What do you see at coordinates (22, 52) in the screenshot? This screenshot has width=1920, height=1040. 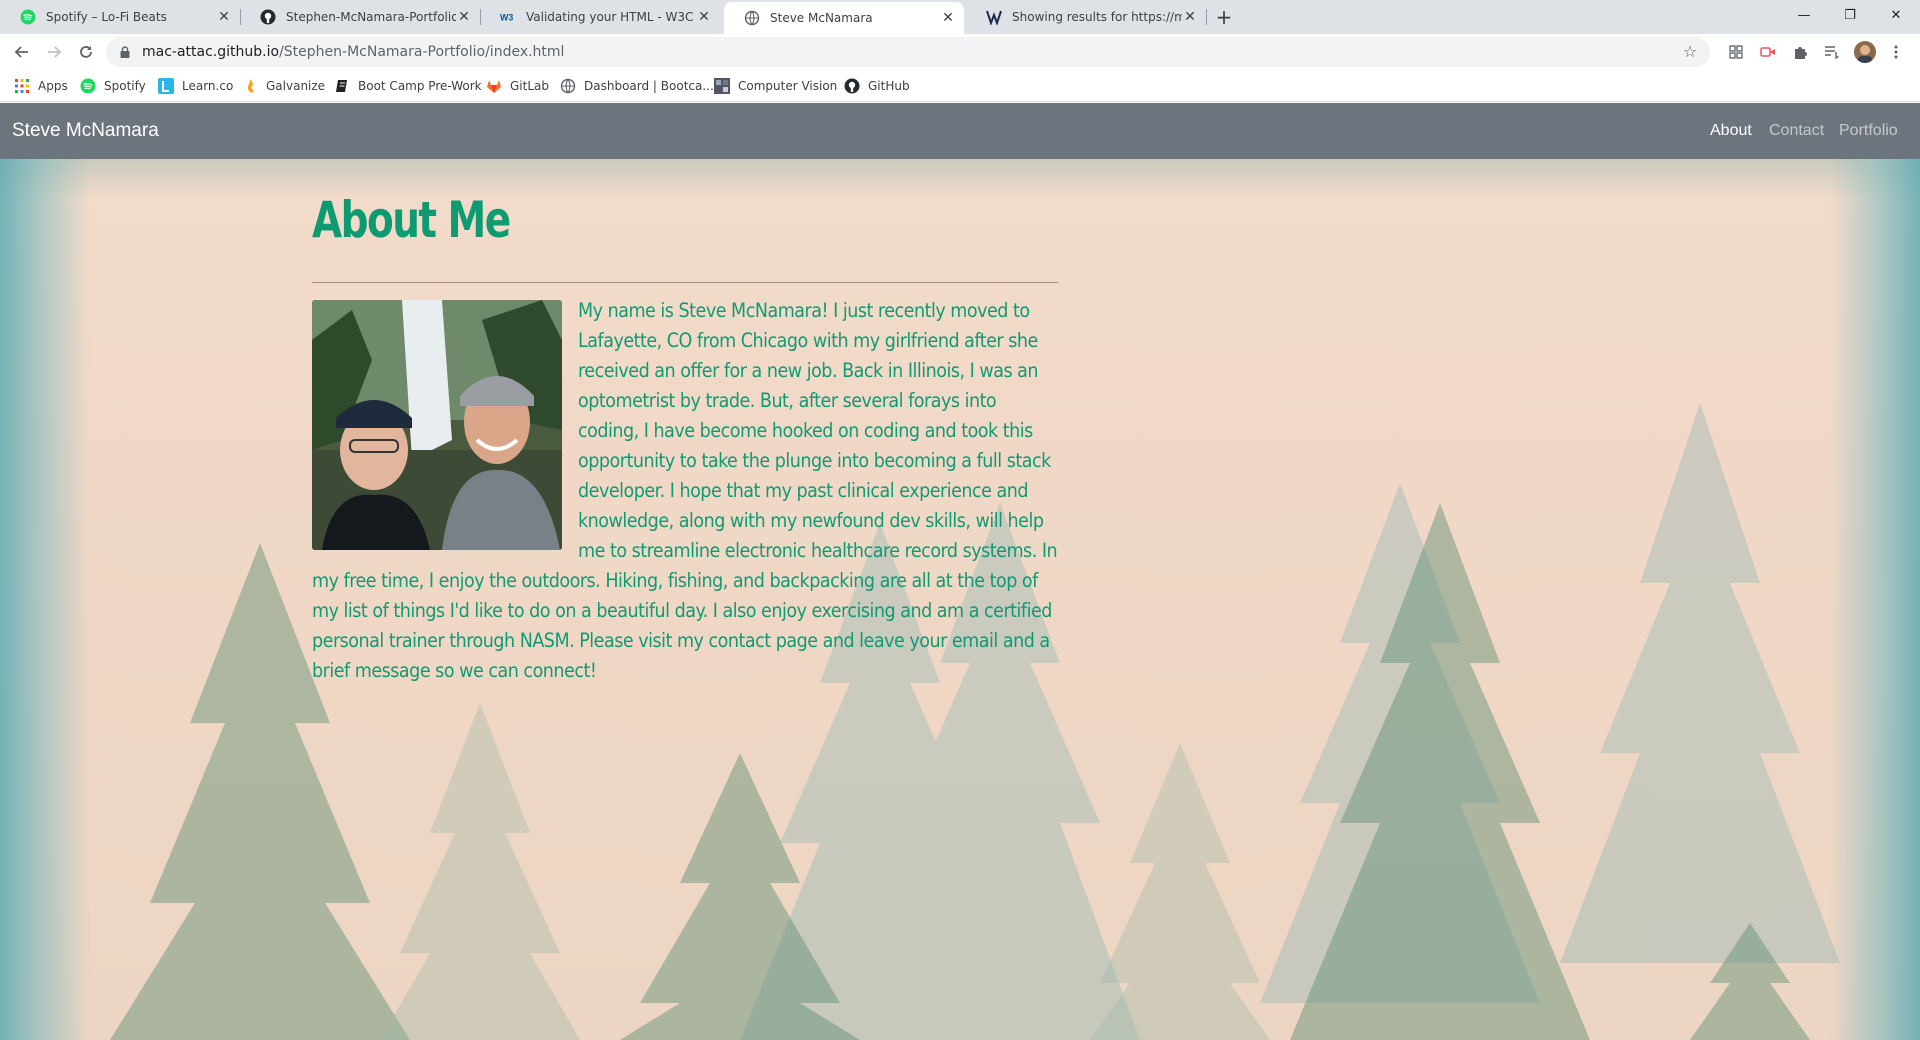 I see `back-arrow-icon` at bounding box center [22, 52].